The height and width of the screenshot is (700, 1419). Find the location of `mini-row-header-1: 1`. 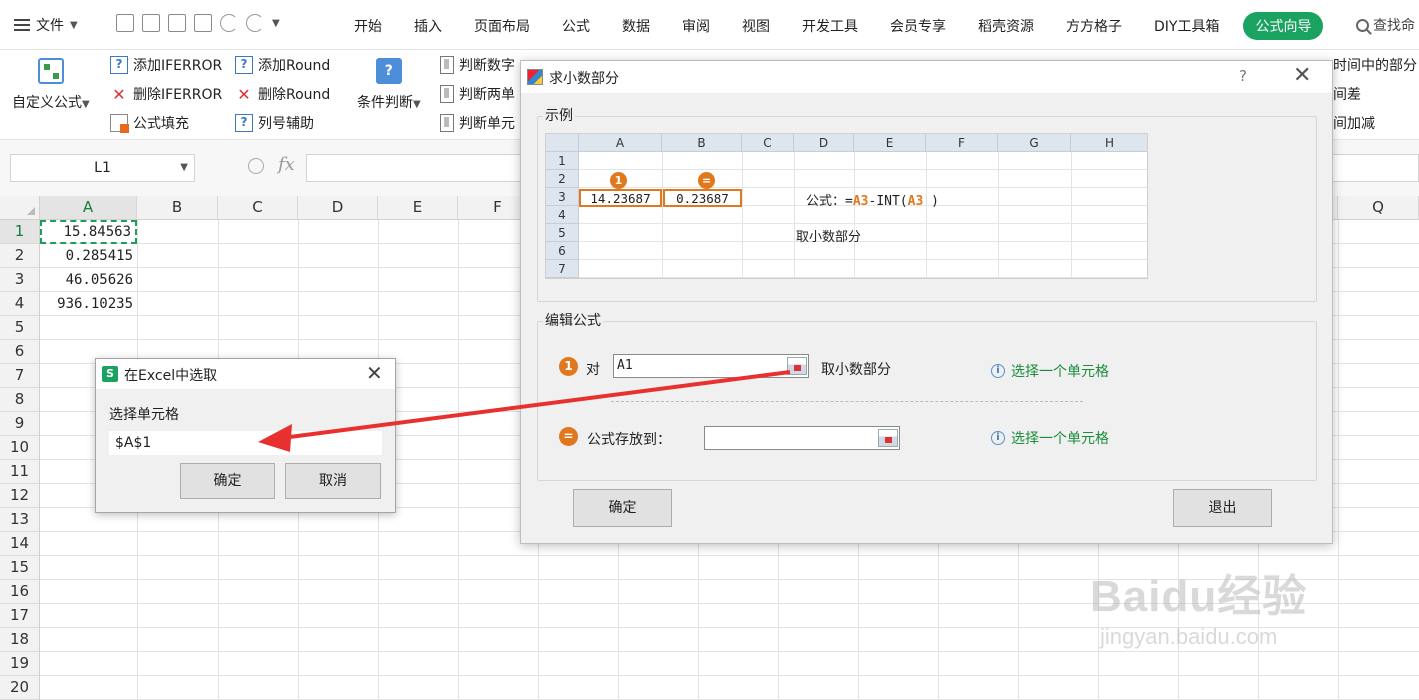

mini-row-header-1: 1 is located at coordinates (562, 161).